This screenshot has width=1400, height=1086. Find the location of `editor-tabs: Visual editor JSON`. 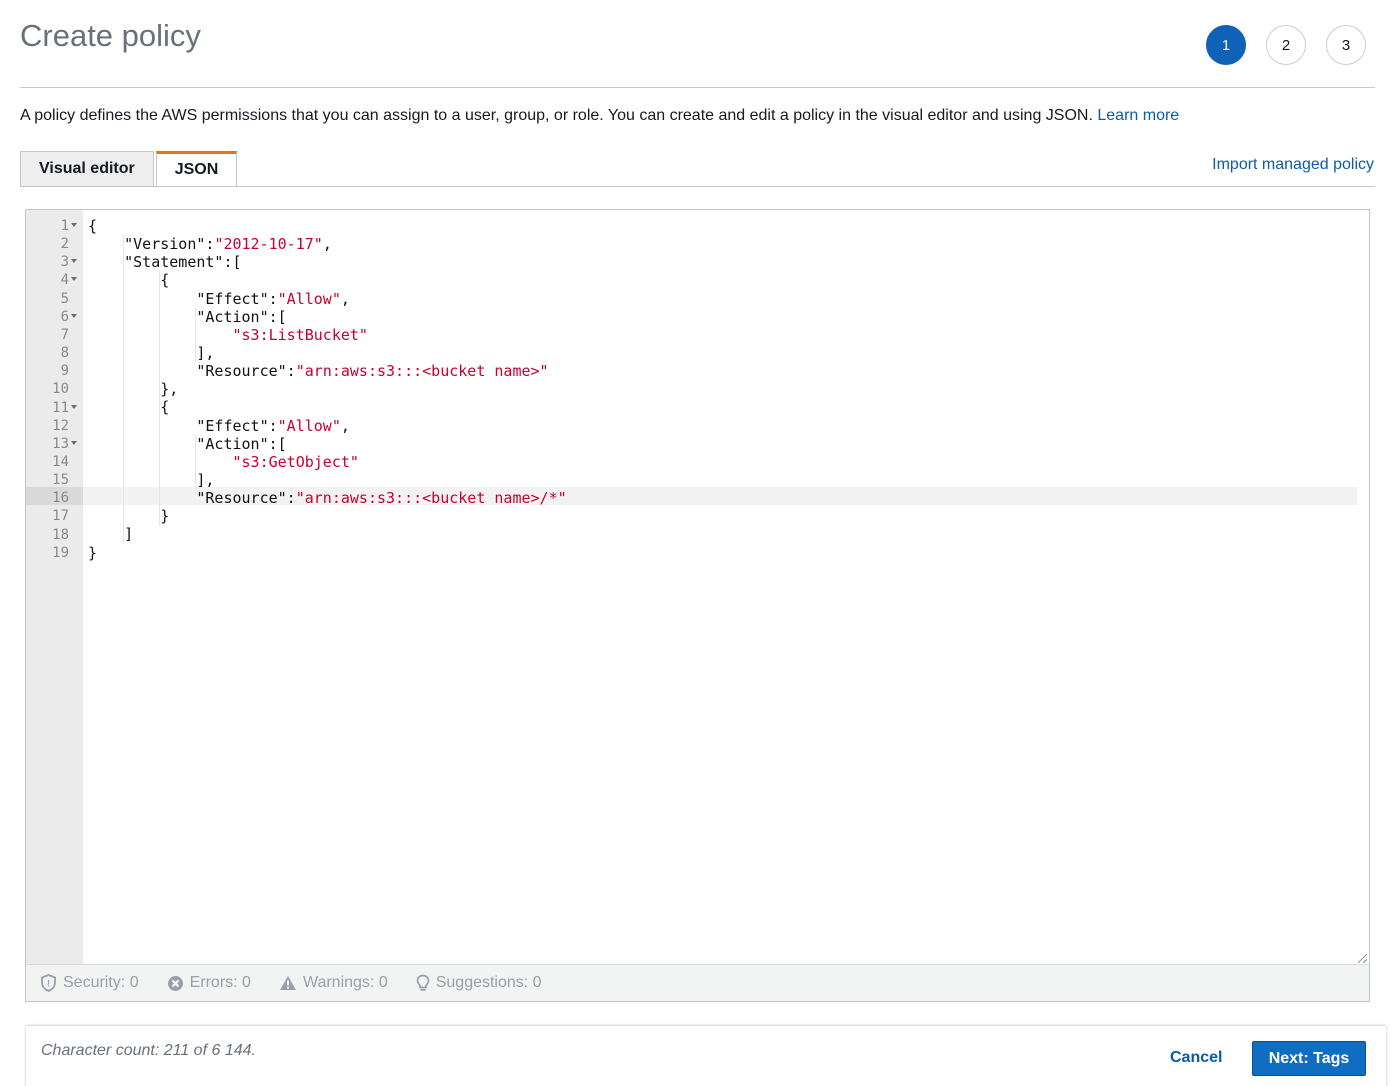

editor-tabs: Visual editor JSON is located at coordinates (129, 169).